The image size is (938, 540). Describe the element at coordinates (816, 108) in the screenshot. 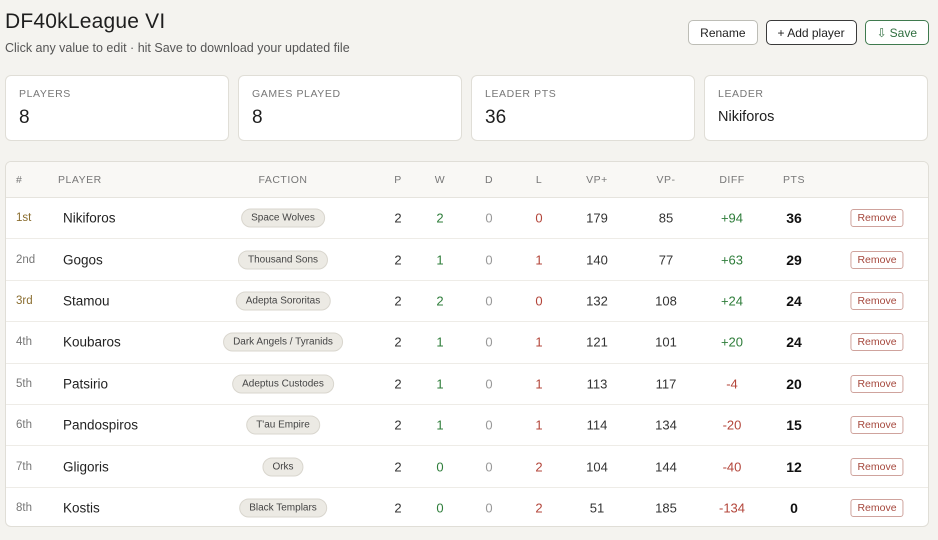

I see `stat-card-leader: LEADER Nikiforos` at that location.